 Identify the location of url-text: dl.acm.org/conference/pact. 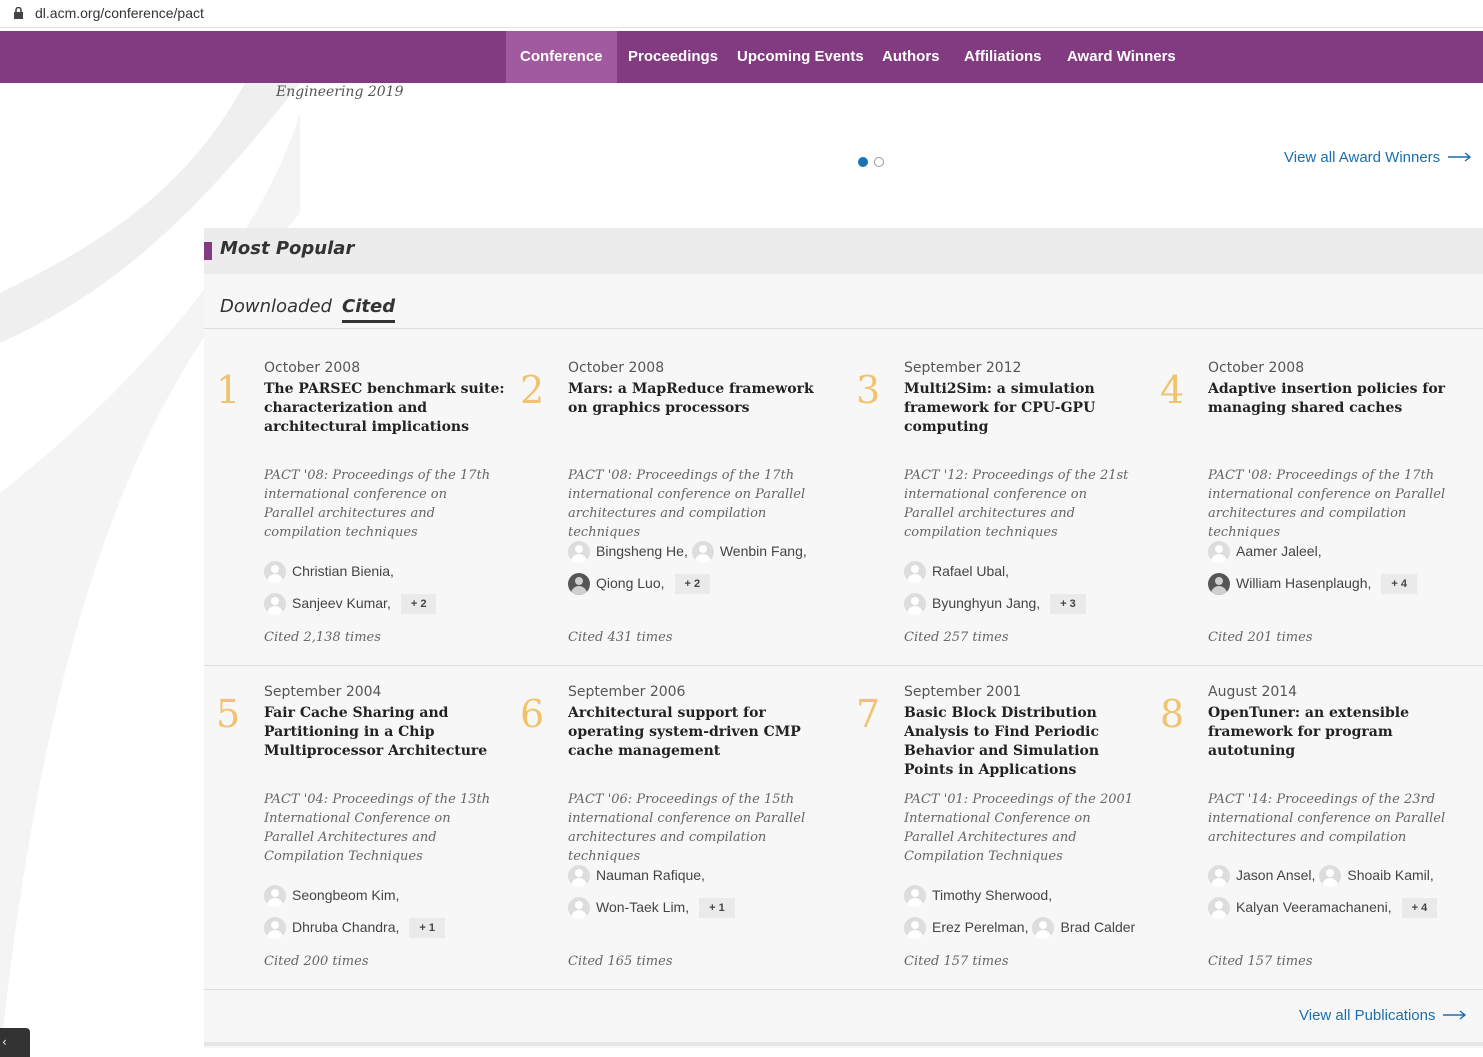
(119, 13).